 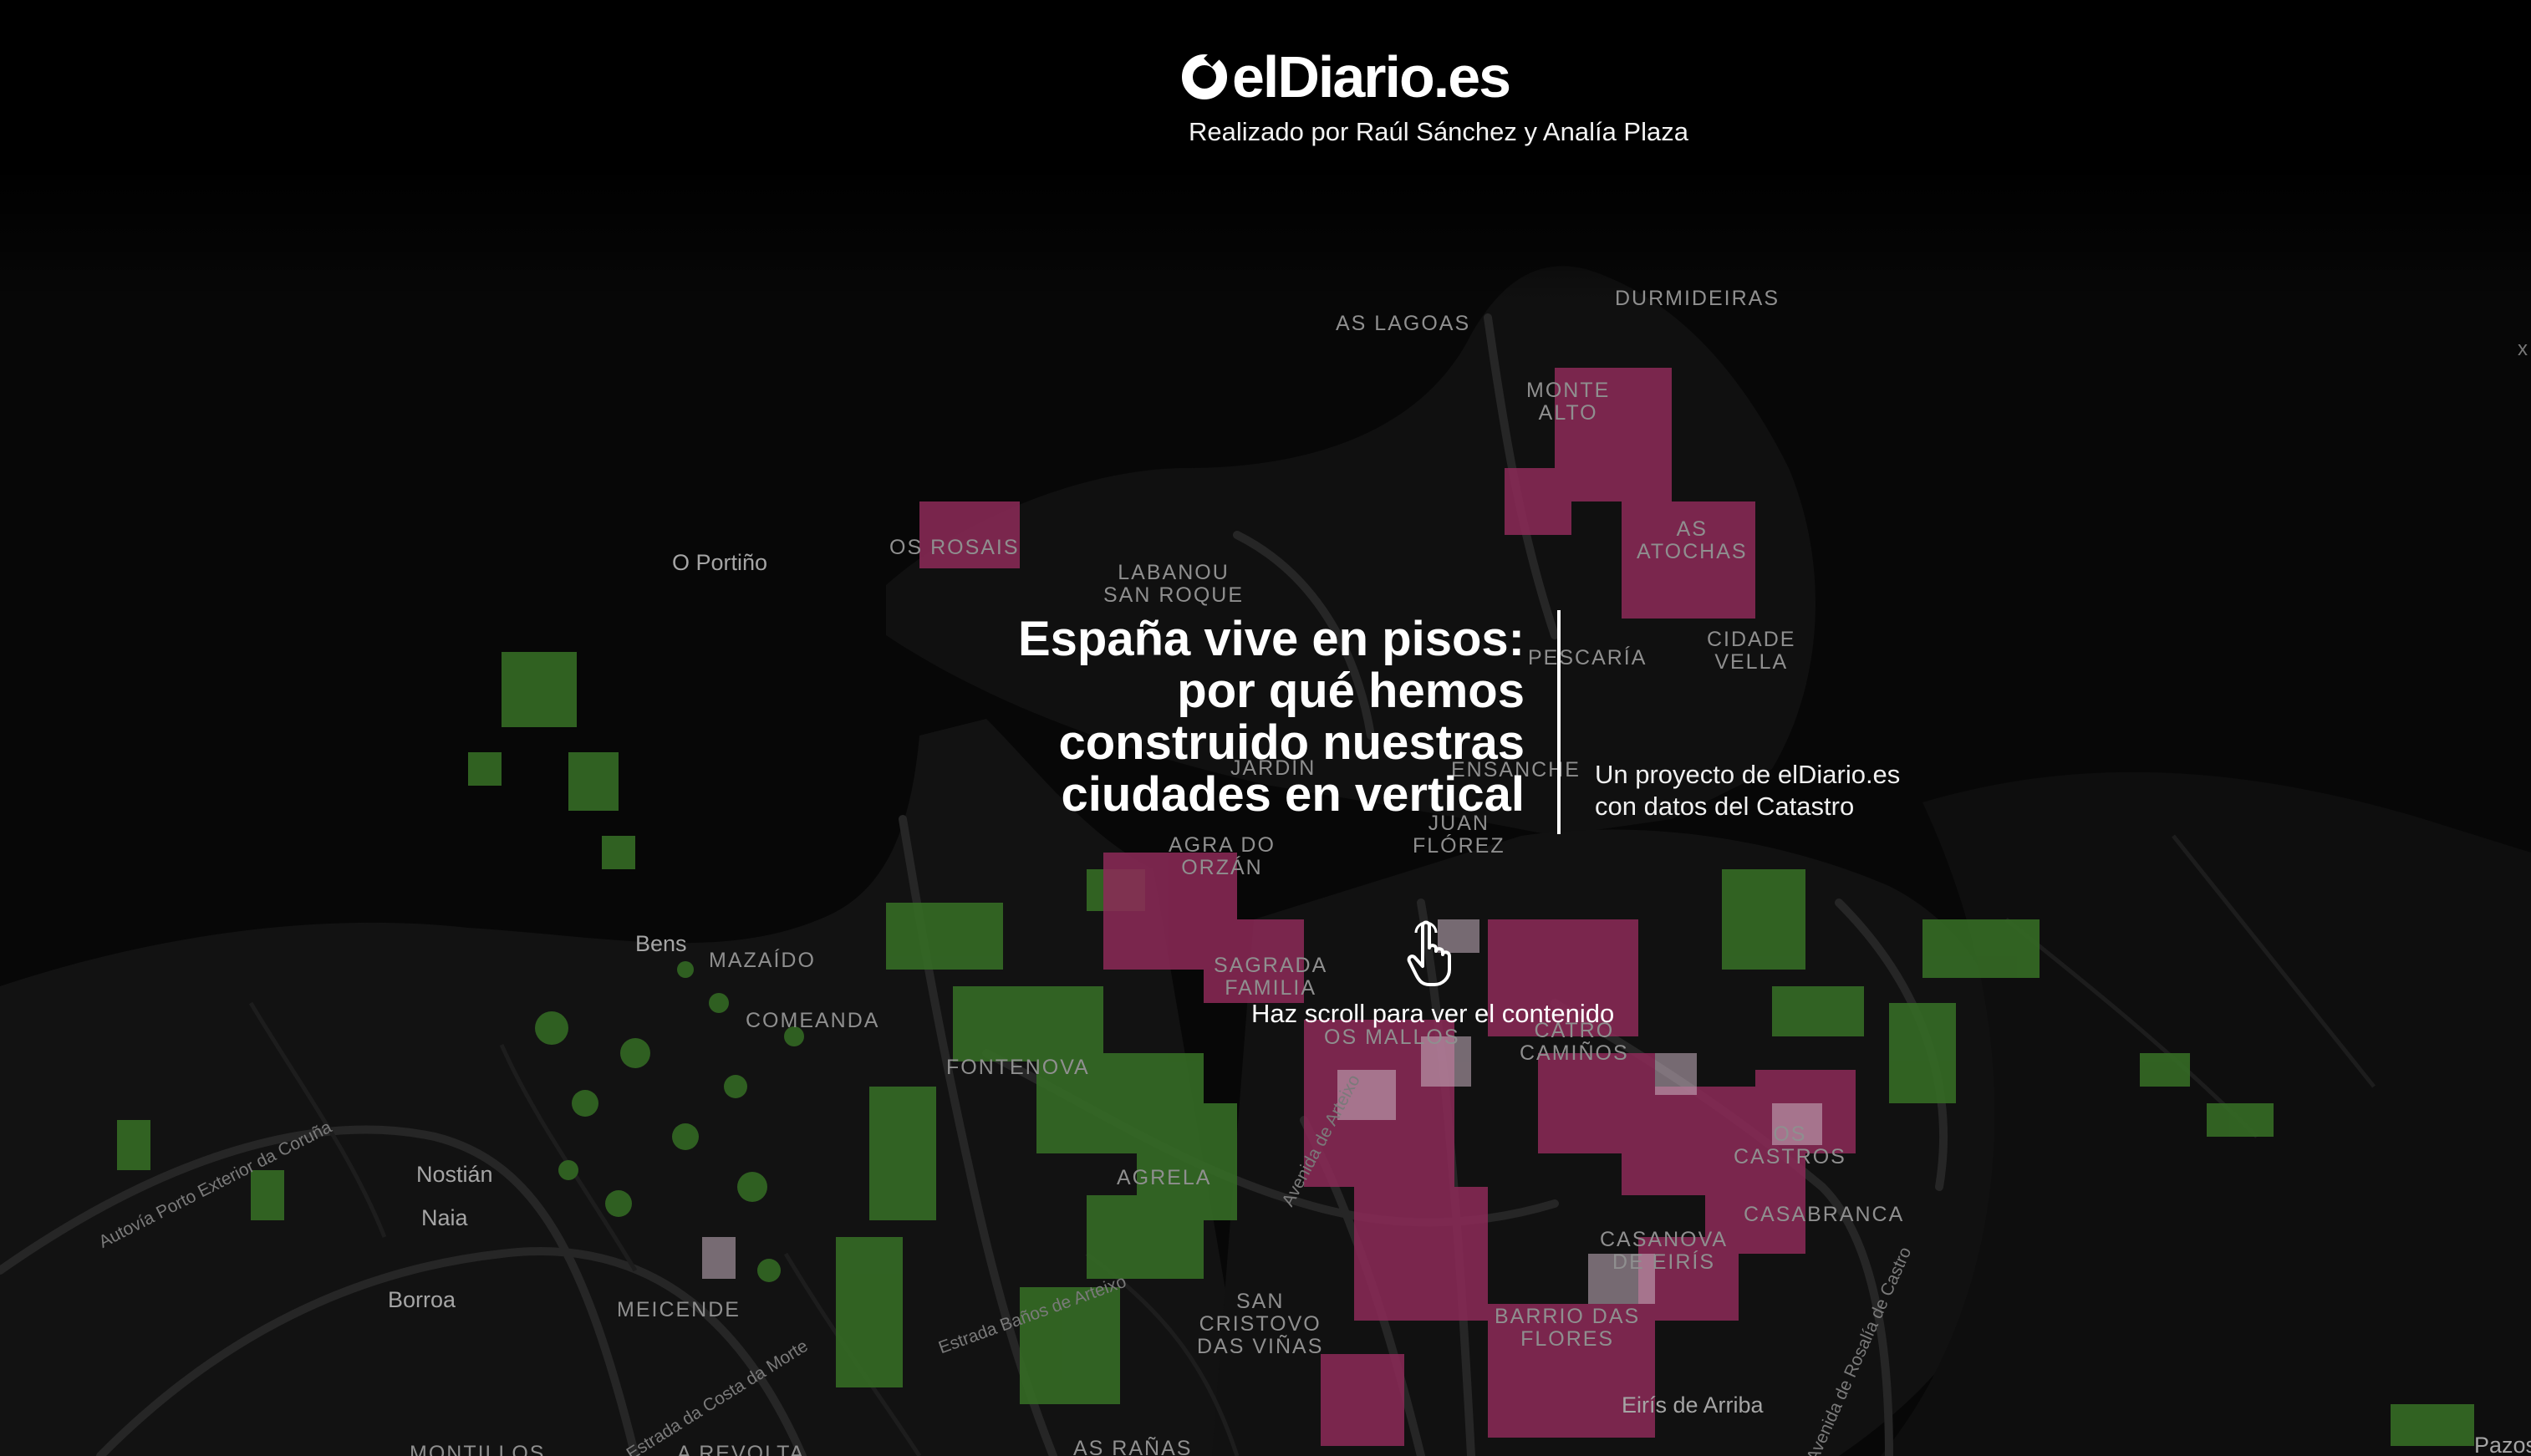 I want to click on place-label: SAGRADA FAMILIA, so click(x=1271, y=977).